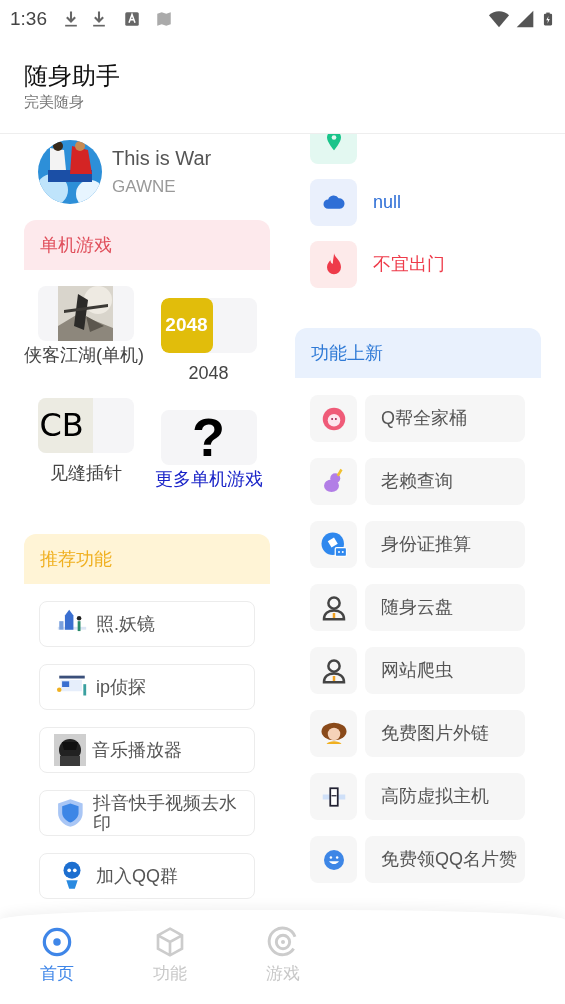 This screenshot has height=1004, width=565. I want to click on game-tile: ?, so click(208, 437).